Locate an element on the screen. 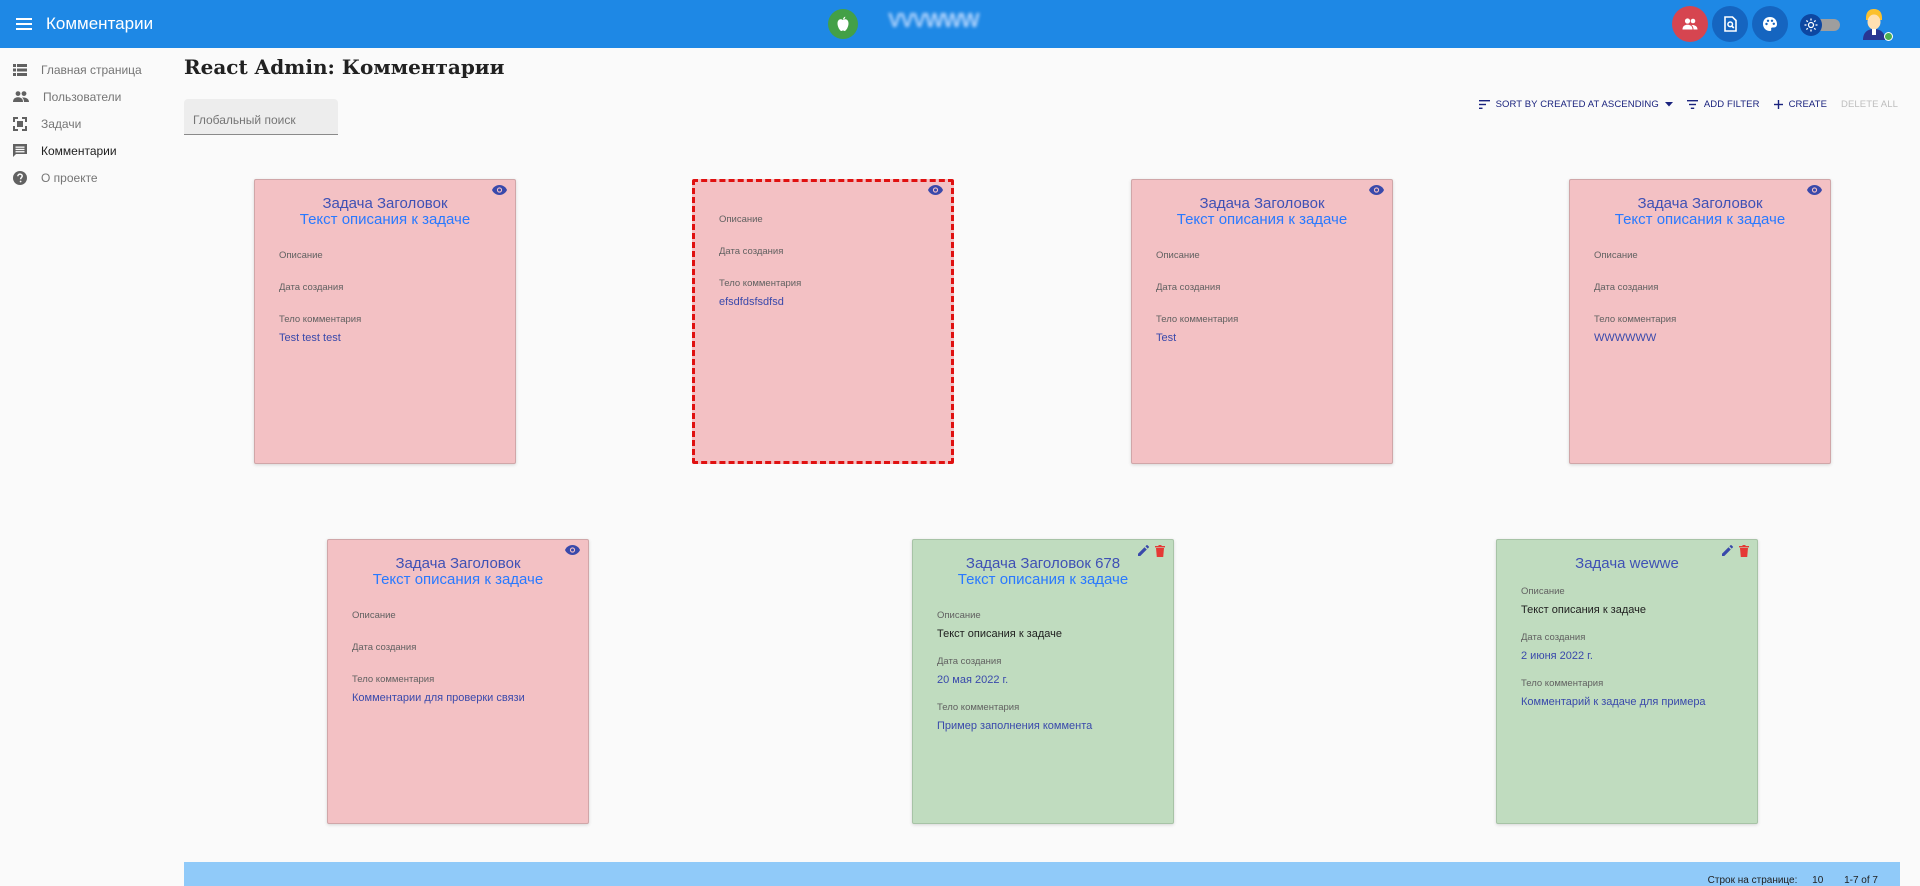  sort-button: SORT BY CREATED AT ASCENDING is located at coordinates (1575, 104).